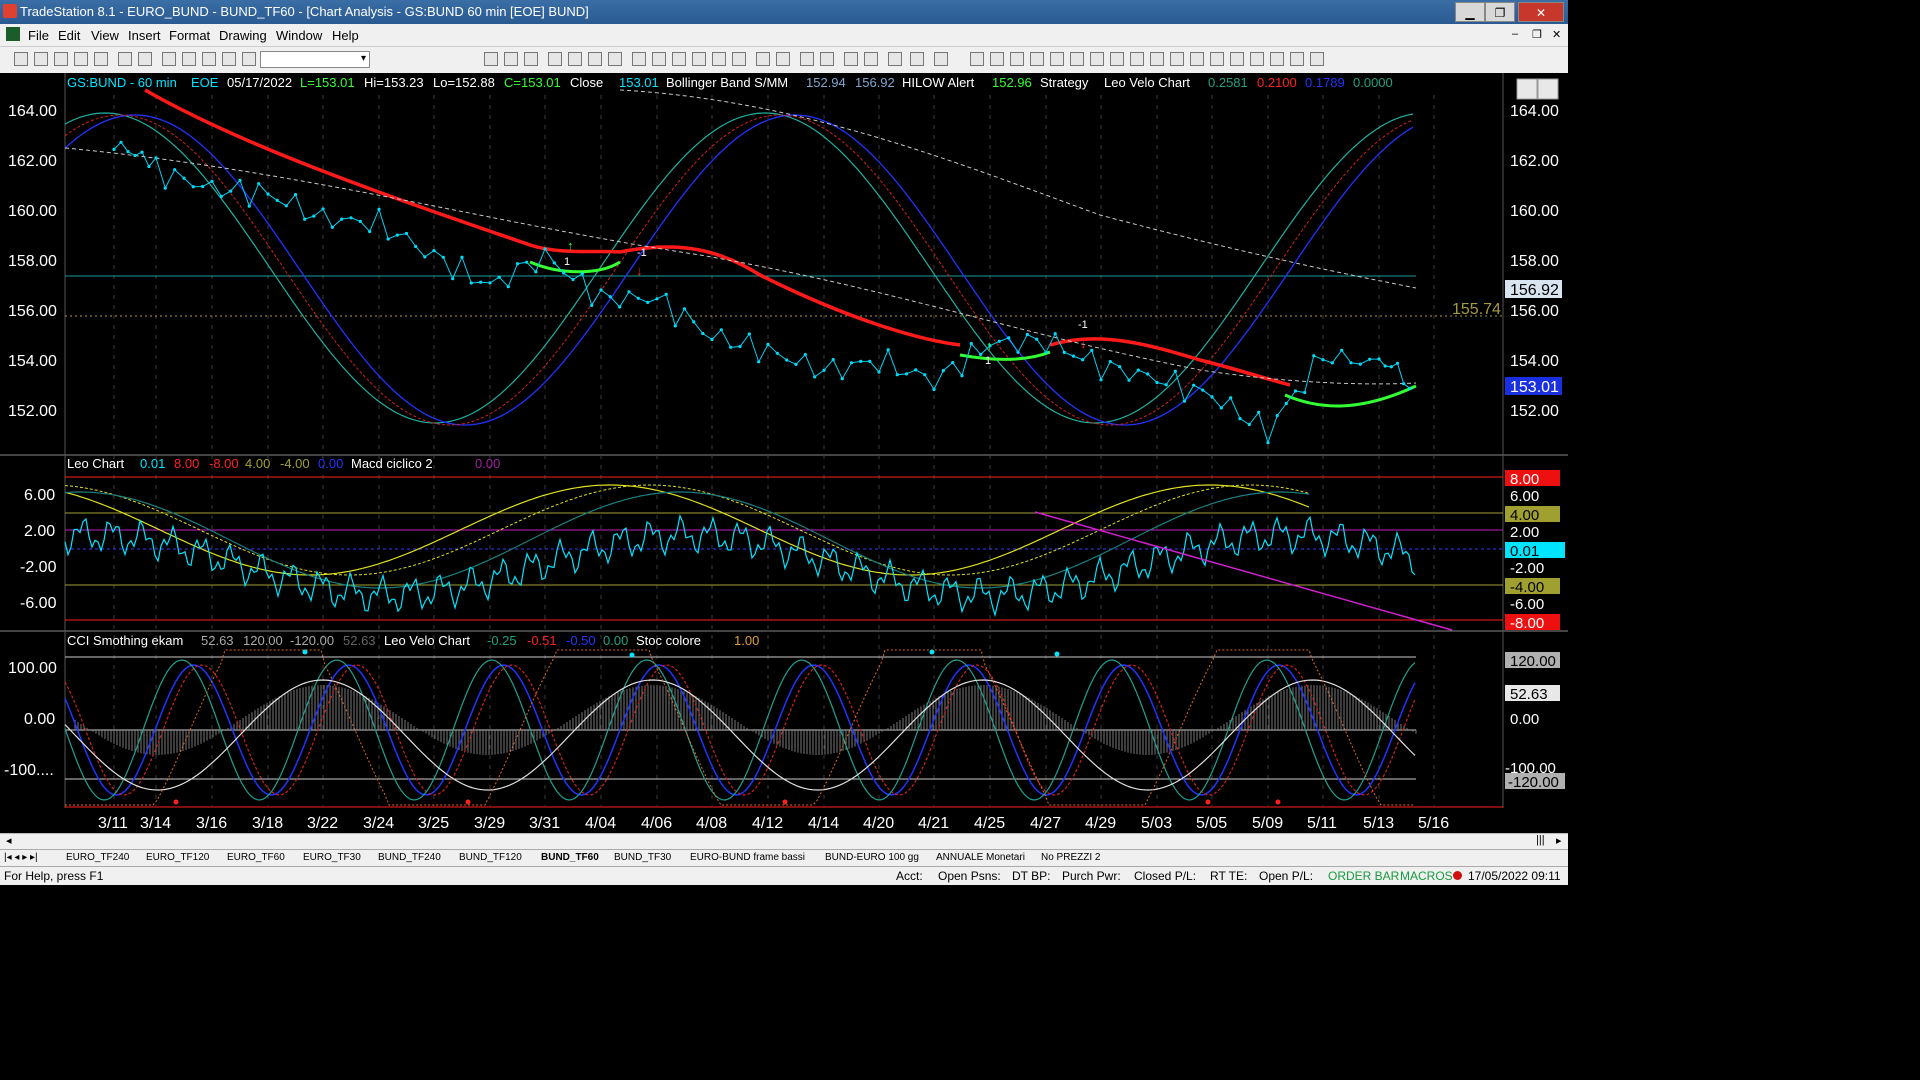 This screenshot has height=1080, width=1920. I want to click on sheet-tab: EURO_TF60, so click(256, 857).